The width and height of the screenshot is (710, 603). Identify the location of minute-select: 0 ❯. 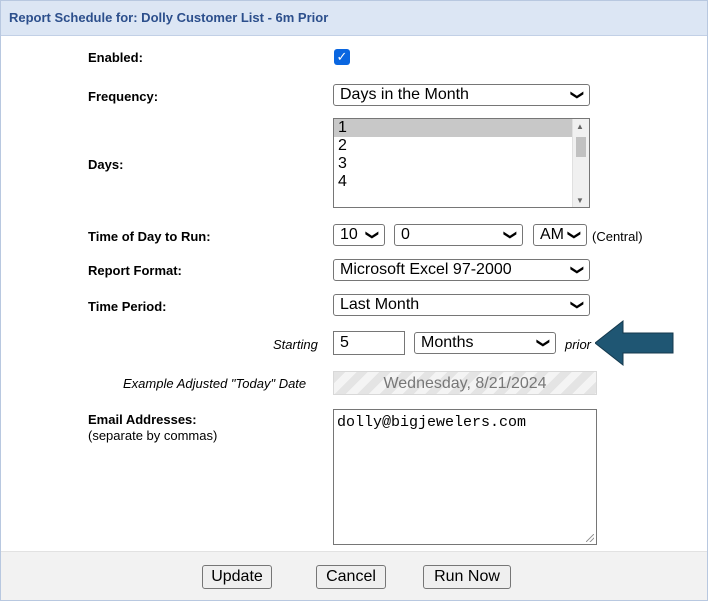
(458, 235).